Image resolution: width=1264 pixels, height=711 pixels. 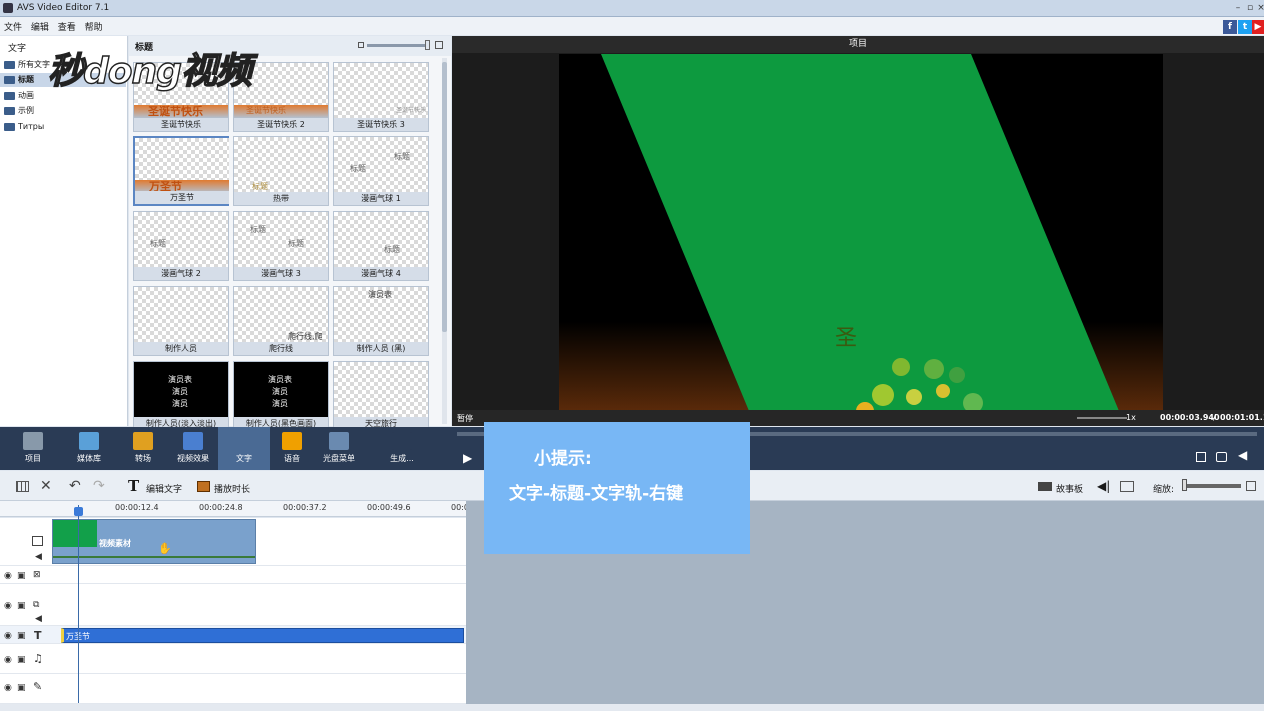 I want to click on gallery-item-preview-text: 爬行线,爬, so click(x=305, y=336).